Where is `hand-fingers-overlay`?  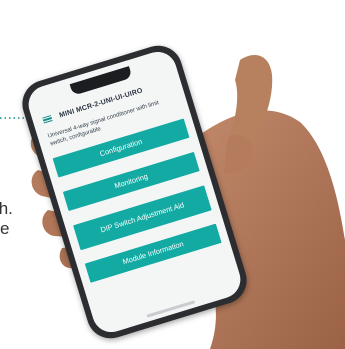
hand-fingers-overlay is located at coordinates (238, 154).